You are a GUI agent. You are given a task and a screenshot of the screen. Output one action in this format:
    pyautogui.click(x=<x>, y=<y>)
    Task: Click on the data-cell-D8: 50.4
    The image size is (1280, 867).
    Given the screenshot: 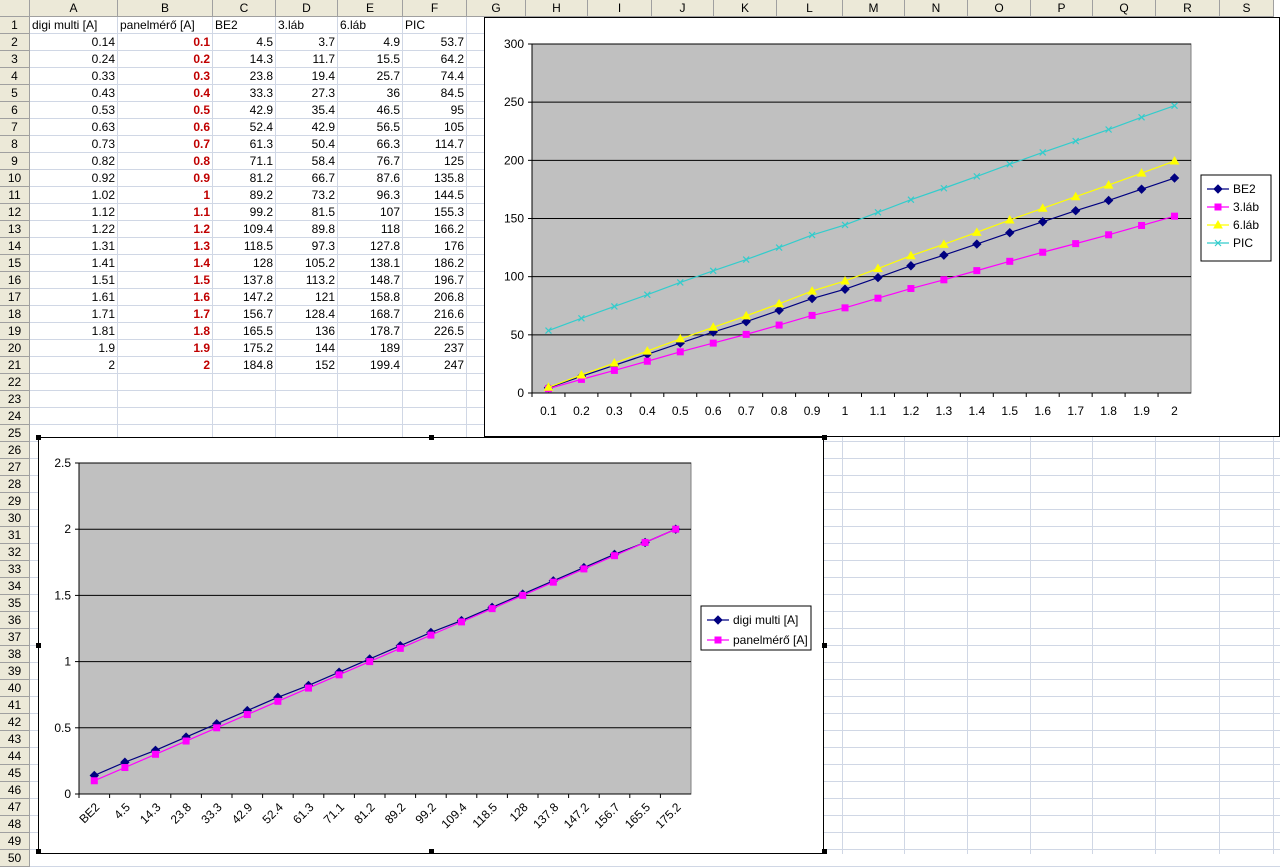 What is the action you would take?
    pyautogui.click(x=307, y=144)
    